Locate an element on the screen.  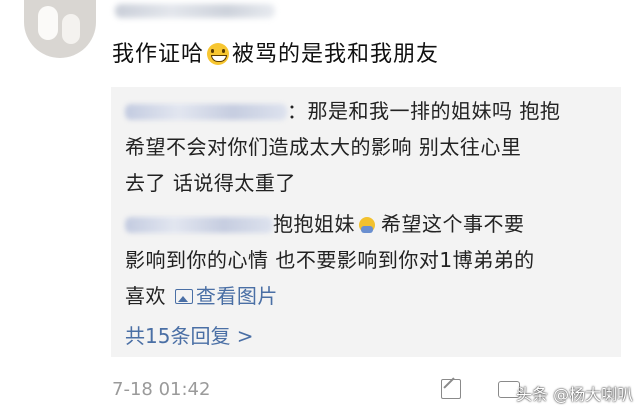
picture-icon is located at coordinates (183, 296).